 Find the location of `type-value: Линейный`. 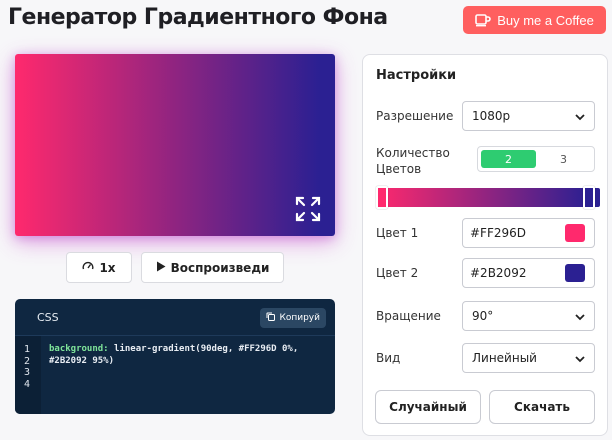

type-value: Линейный is located at coordinates (504, 358).